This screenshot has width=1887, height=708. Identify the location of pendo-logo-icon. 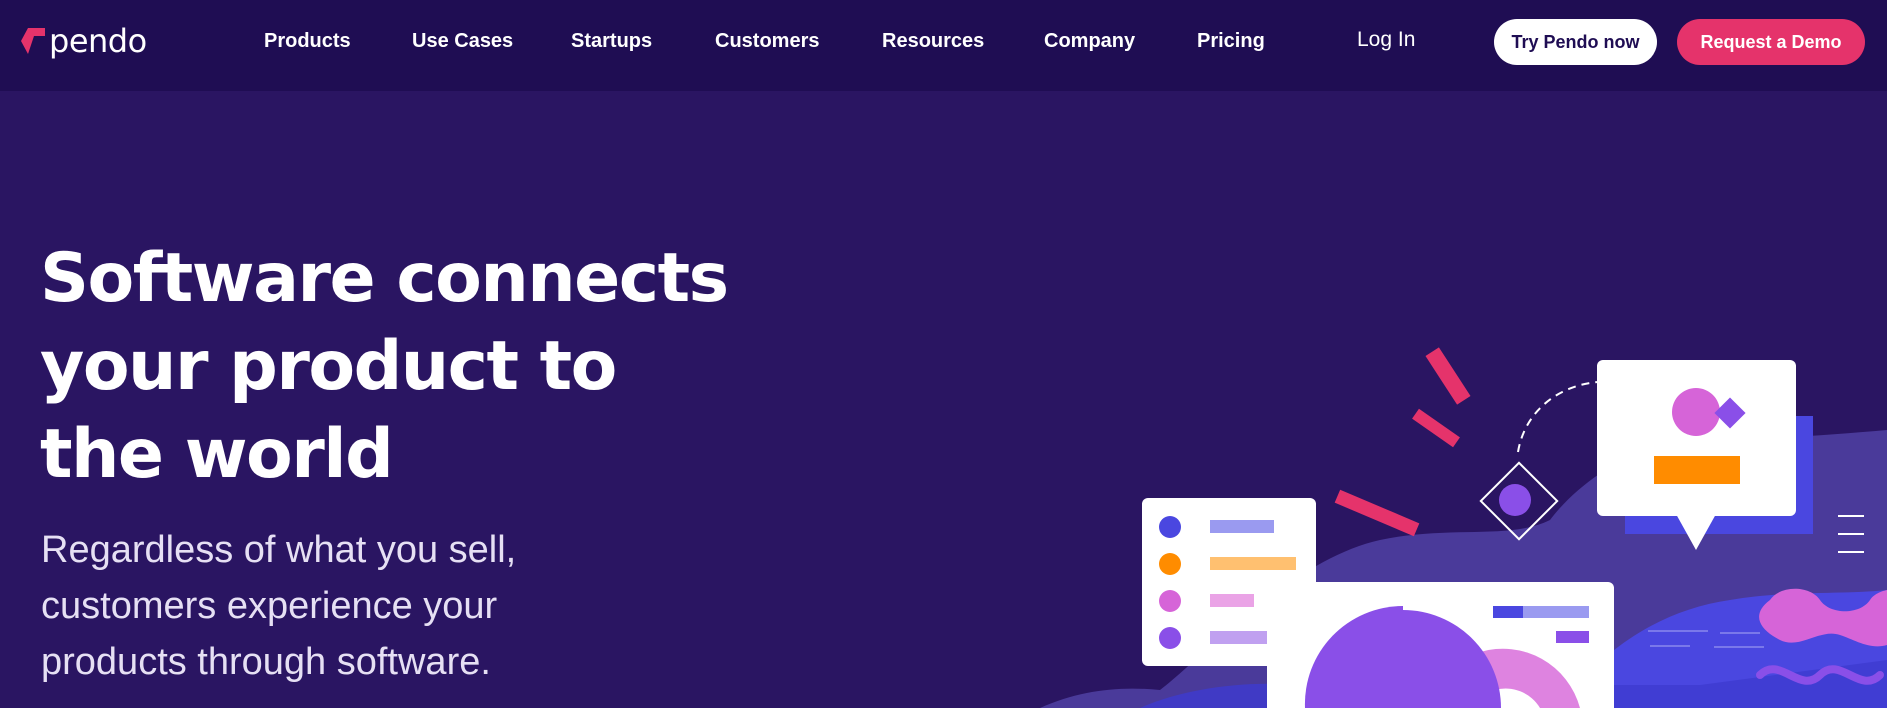
(33, 41).